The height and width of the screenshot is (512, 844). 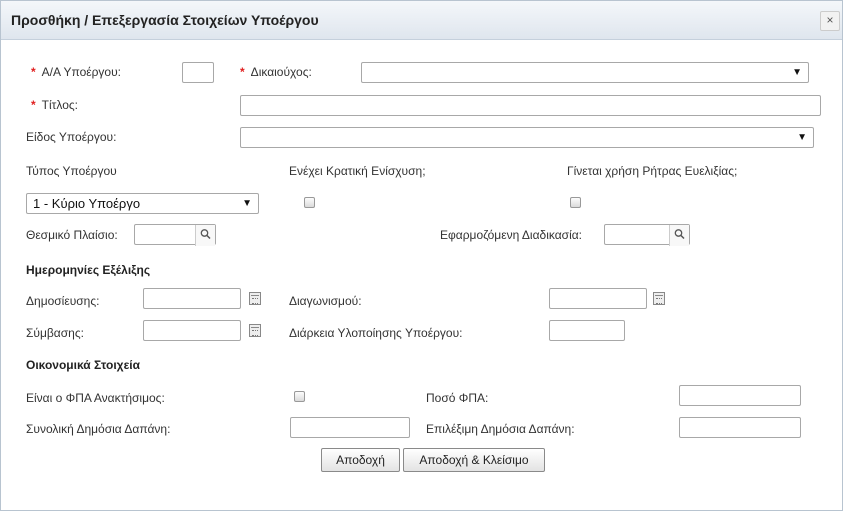 What do you see at coordinates (527, 137) in the screenshot?
I see `subproject-kind-select: ▼` at bounding box center [527, 137].